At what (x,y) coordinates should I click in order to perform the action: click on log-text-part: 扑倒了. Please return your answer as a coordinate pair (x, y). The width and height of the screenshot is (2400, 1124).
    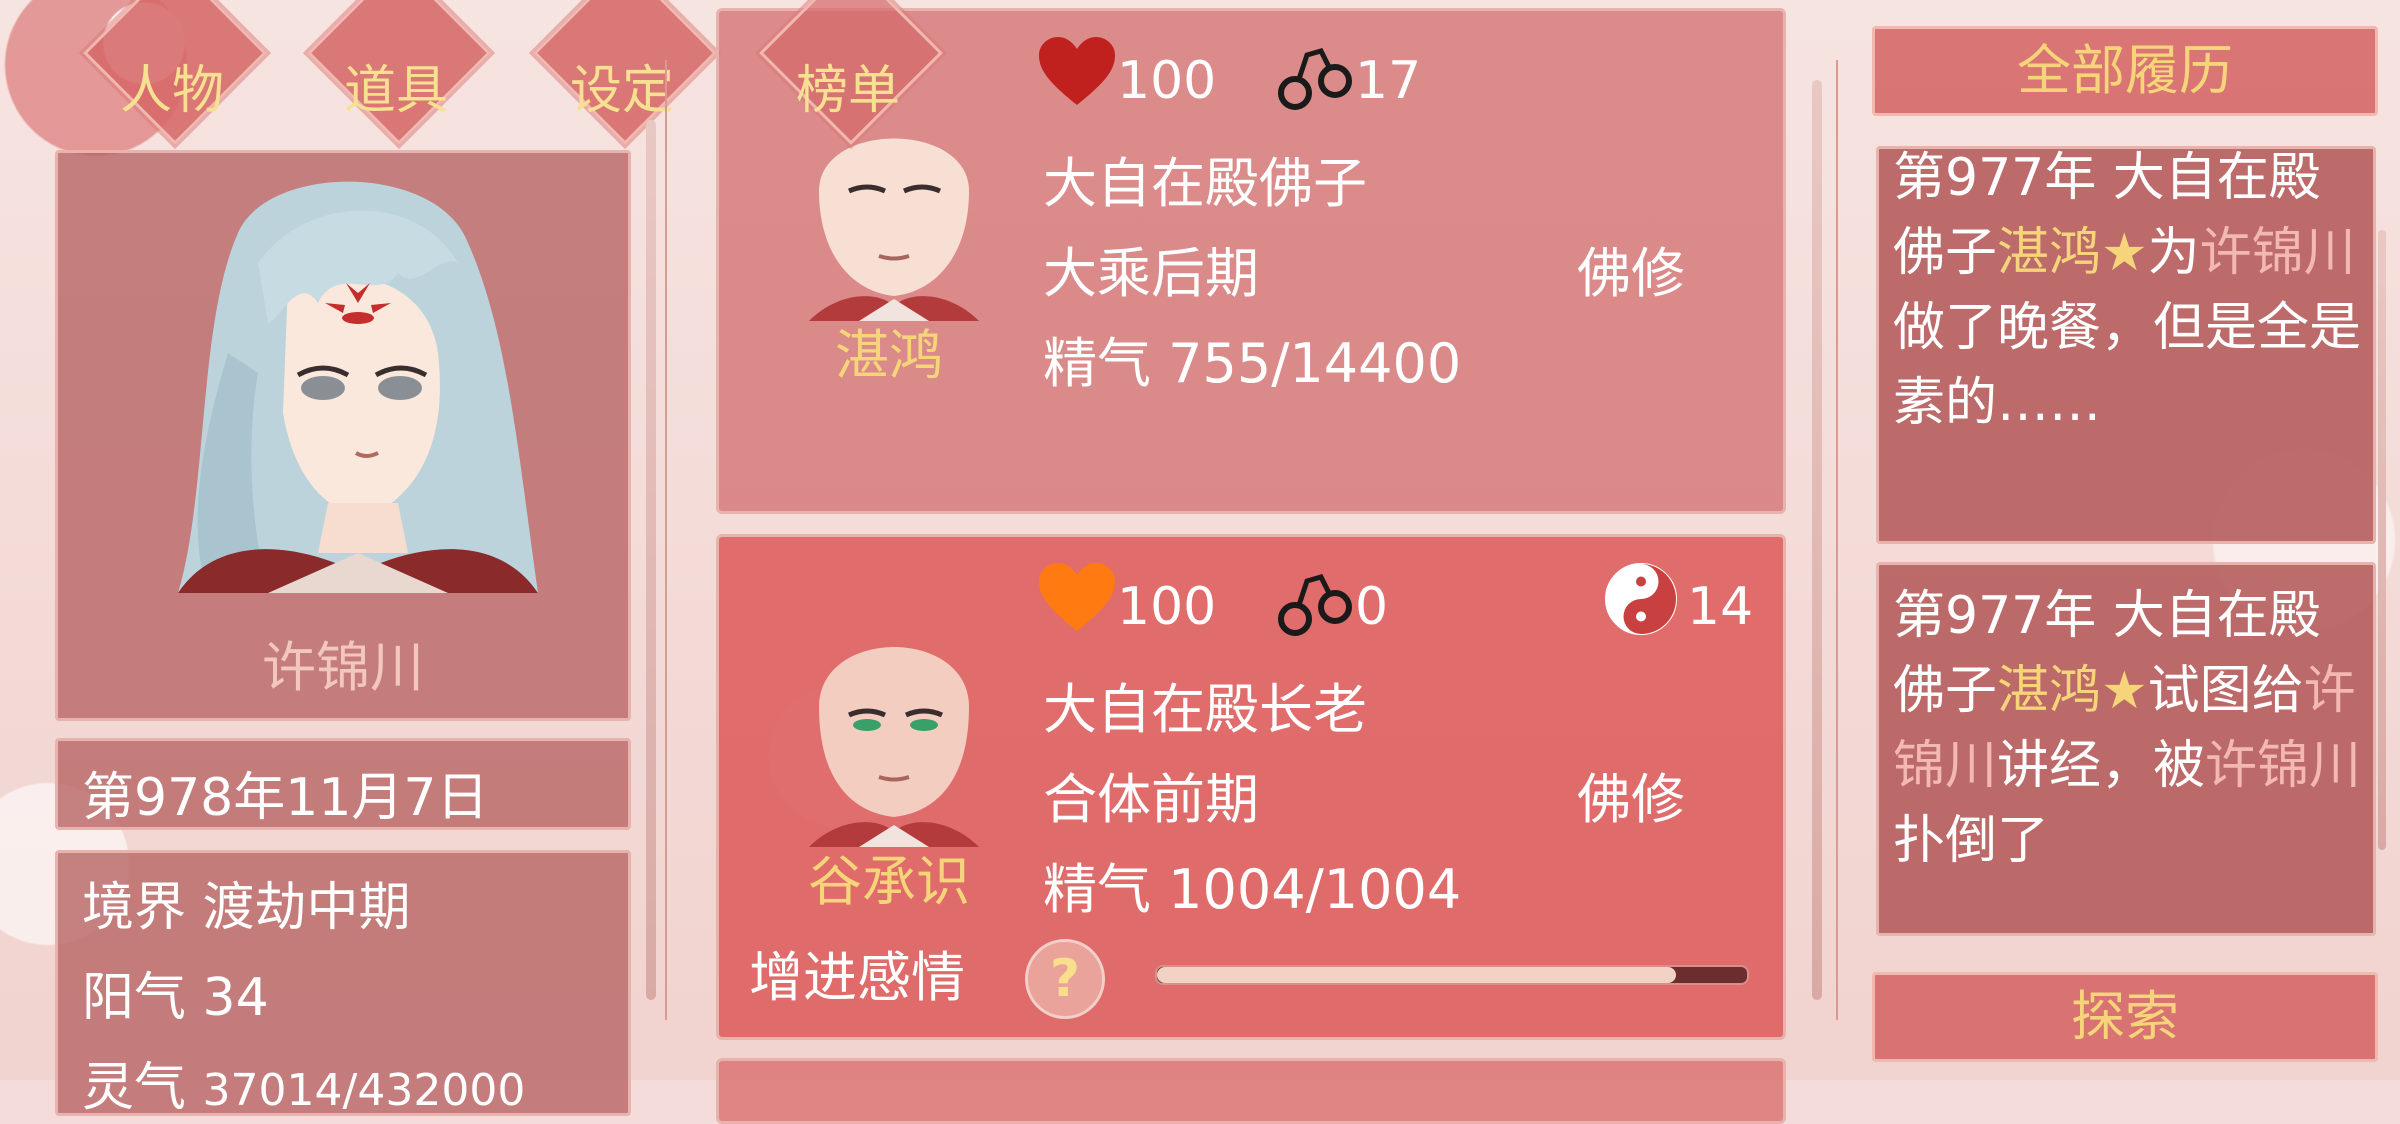
    Looking at the image, I should click on (1971, 841).